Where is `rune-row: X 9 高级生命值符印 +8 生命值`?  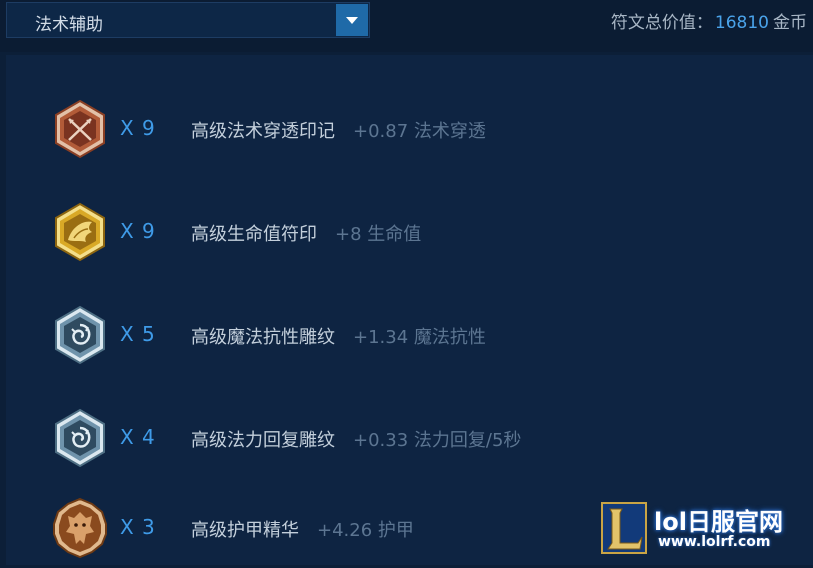
rune-row: X 9 高级生命值符印 +8 生命值 is located at coordinates (409, 232).